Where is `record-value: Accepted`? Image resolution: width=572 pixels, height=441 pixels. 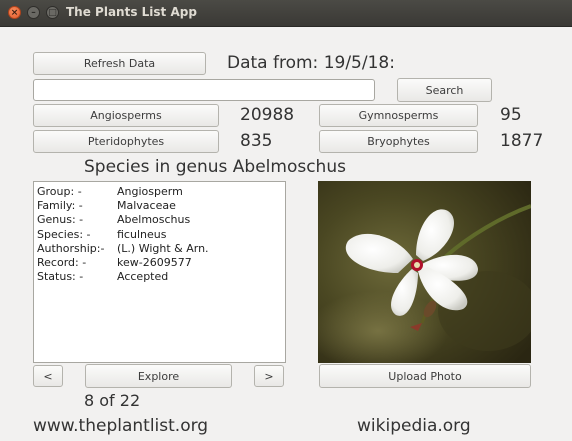 record-value: Accepted is located at coordinates (143, 277).